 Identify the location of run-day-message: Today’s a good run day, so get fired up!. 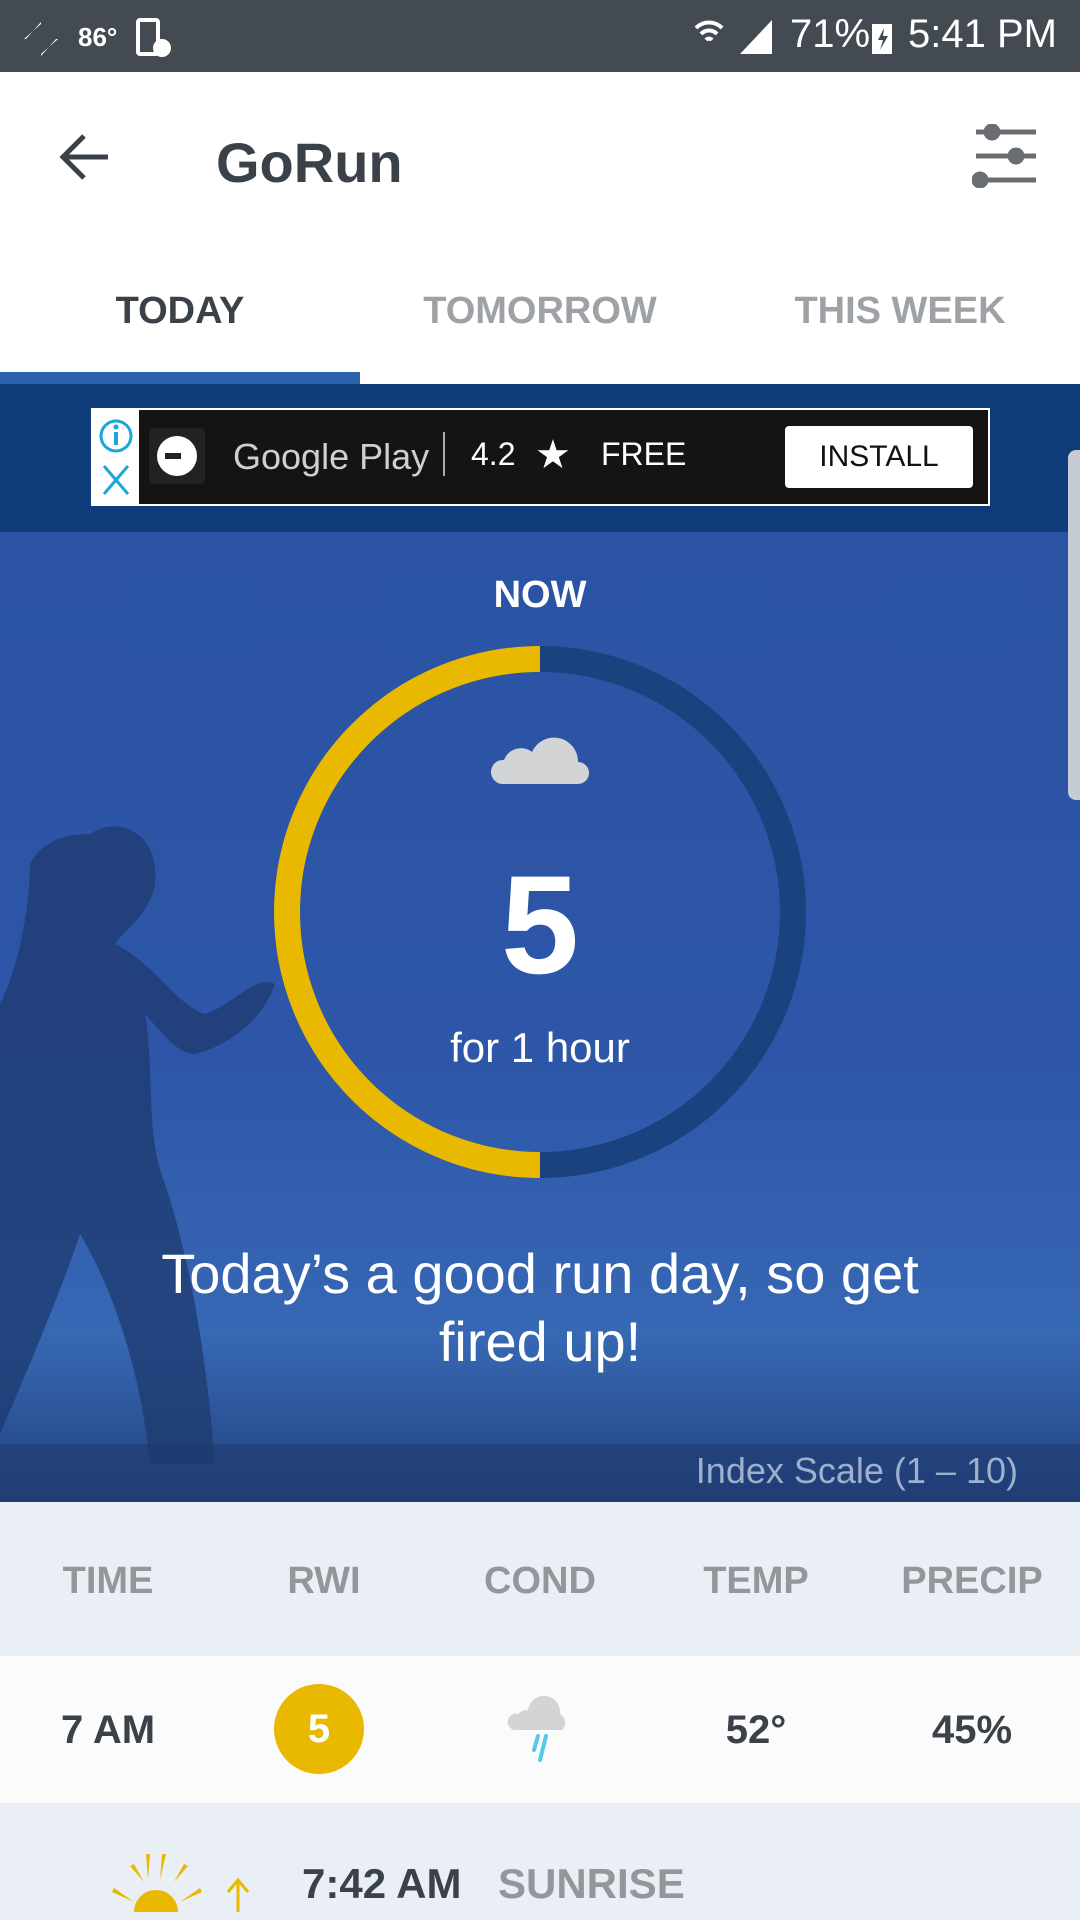
(540, 1307).